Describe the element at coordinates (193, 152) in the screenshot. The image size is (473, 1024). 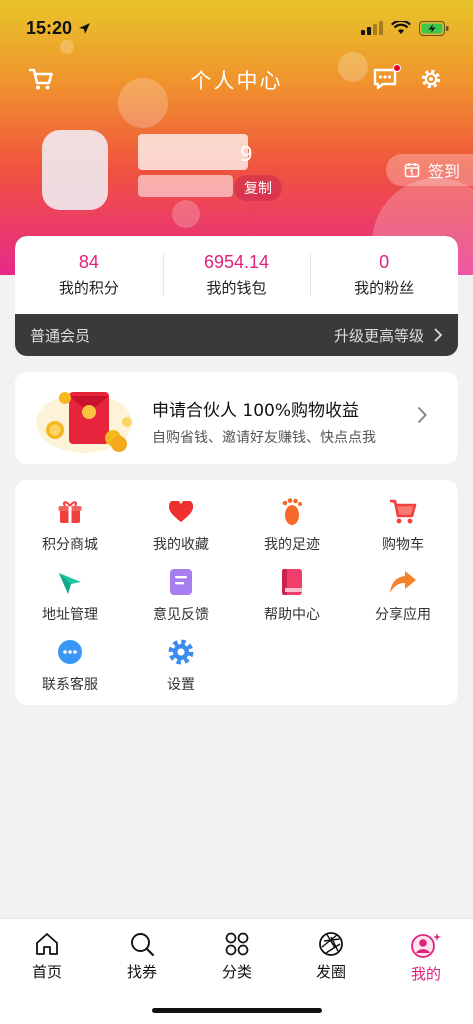
I see `username-blurred` at that location.